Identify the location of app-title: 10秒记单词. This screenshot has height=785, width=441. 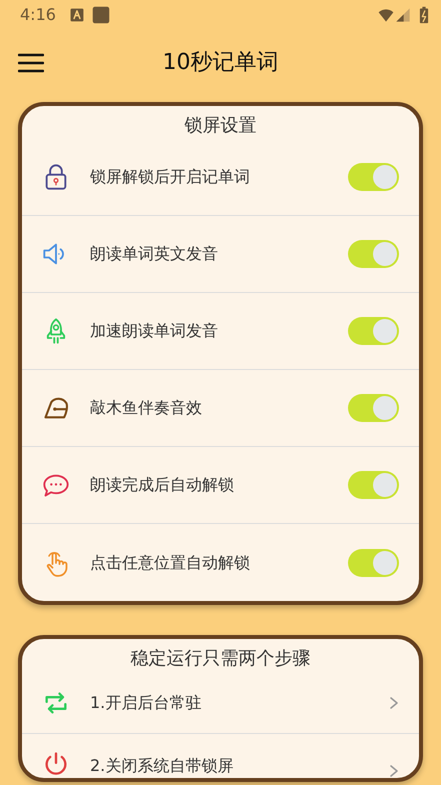
(221, 63).